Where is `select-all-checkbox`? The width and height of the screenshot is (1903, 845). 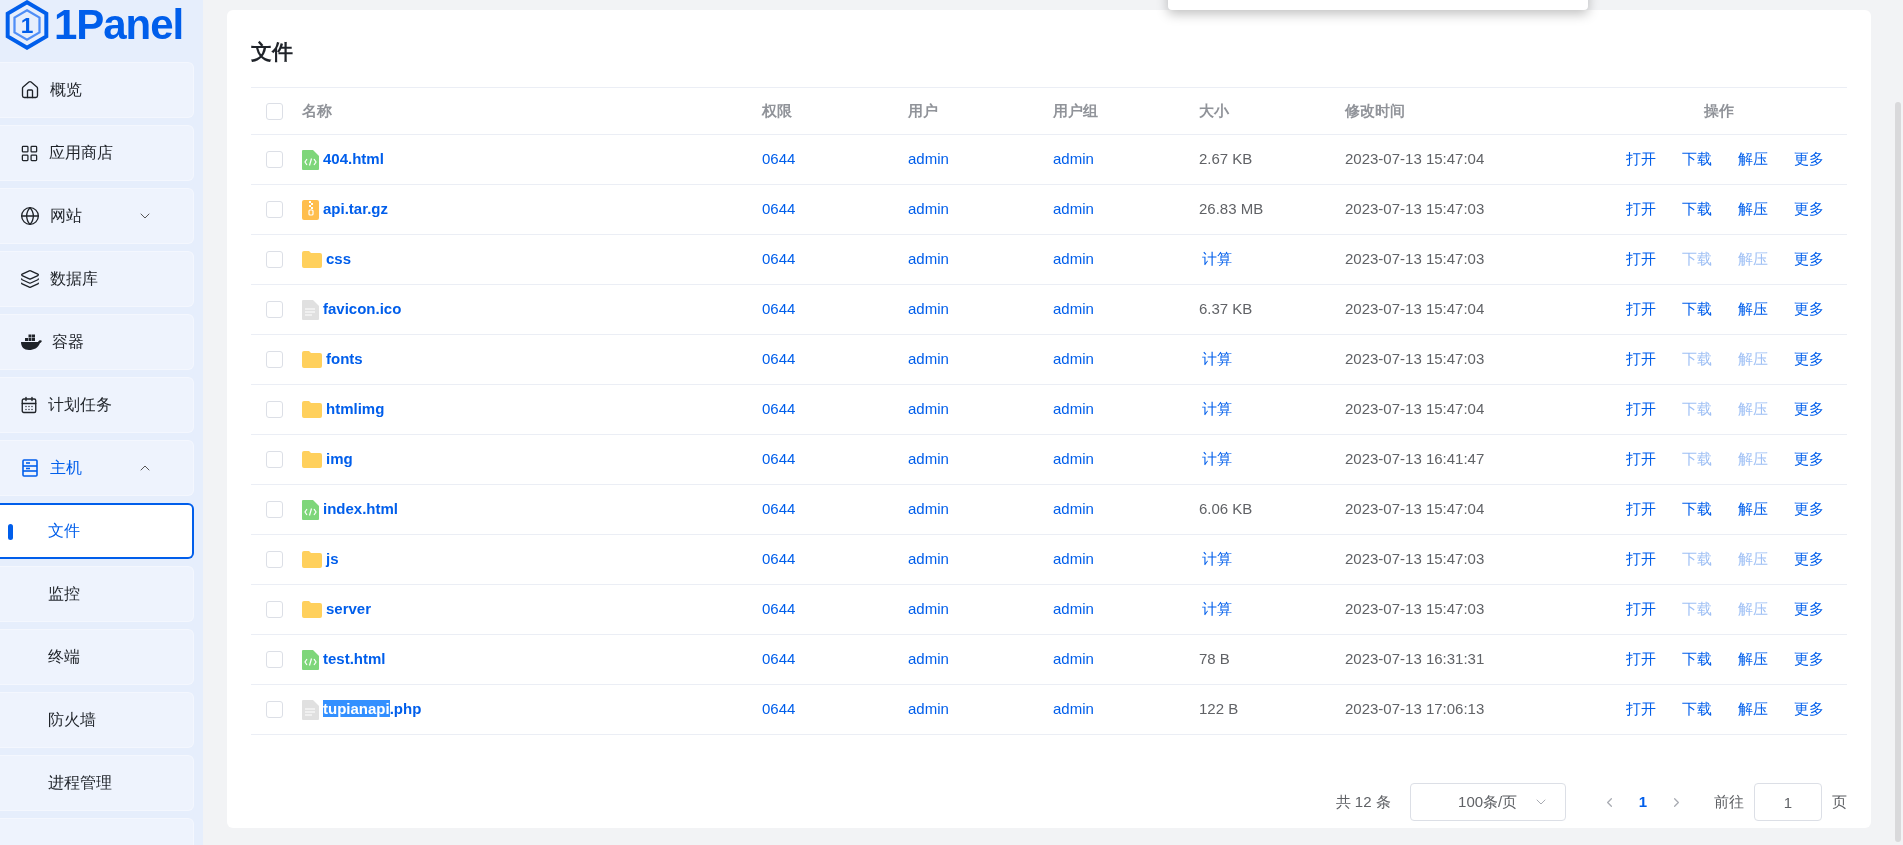
select-all-checkbox is located at coordinates (274, 111).